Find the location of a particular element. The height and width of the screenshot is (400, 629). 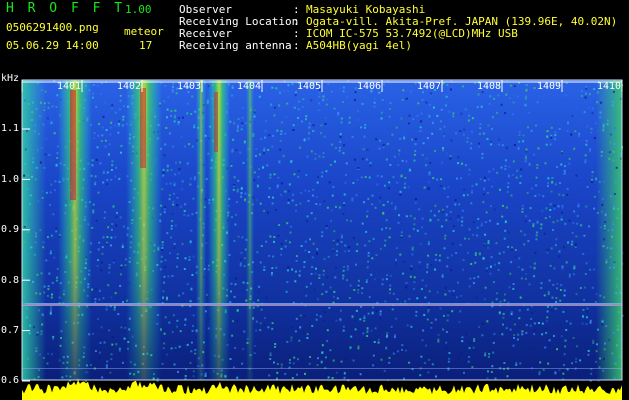

minute-label: 1407 is located at coordinates (429, 86).